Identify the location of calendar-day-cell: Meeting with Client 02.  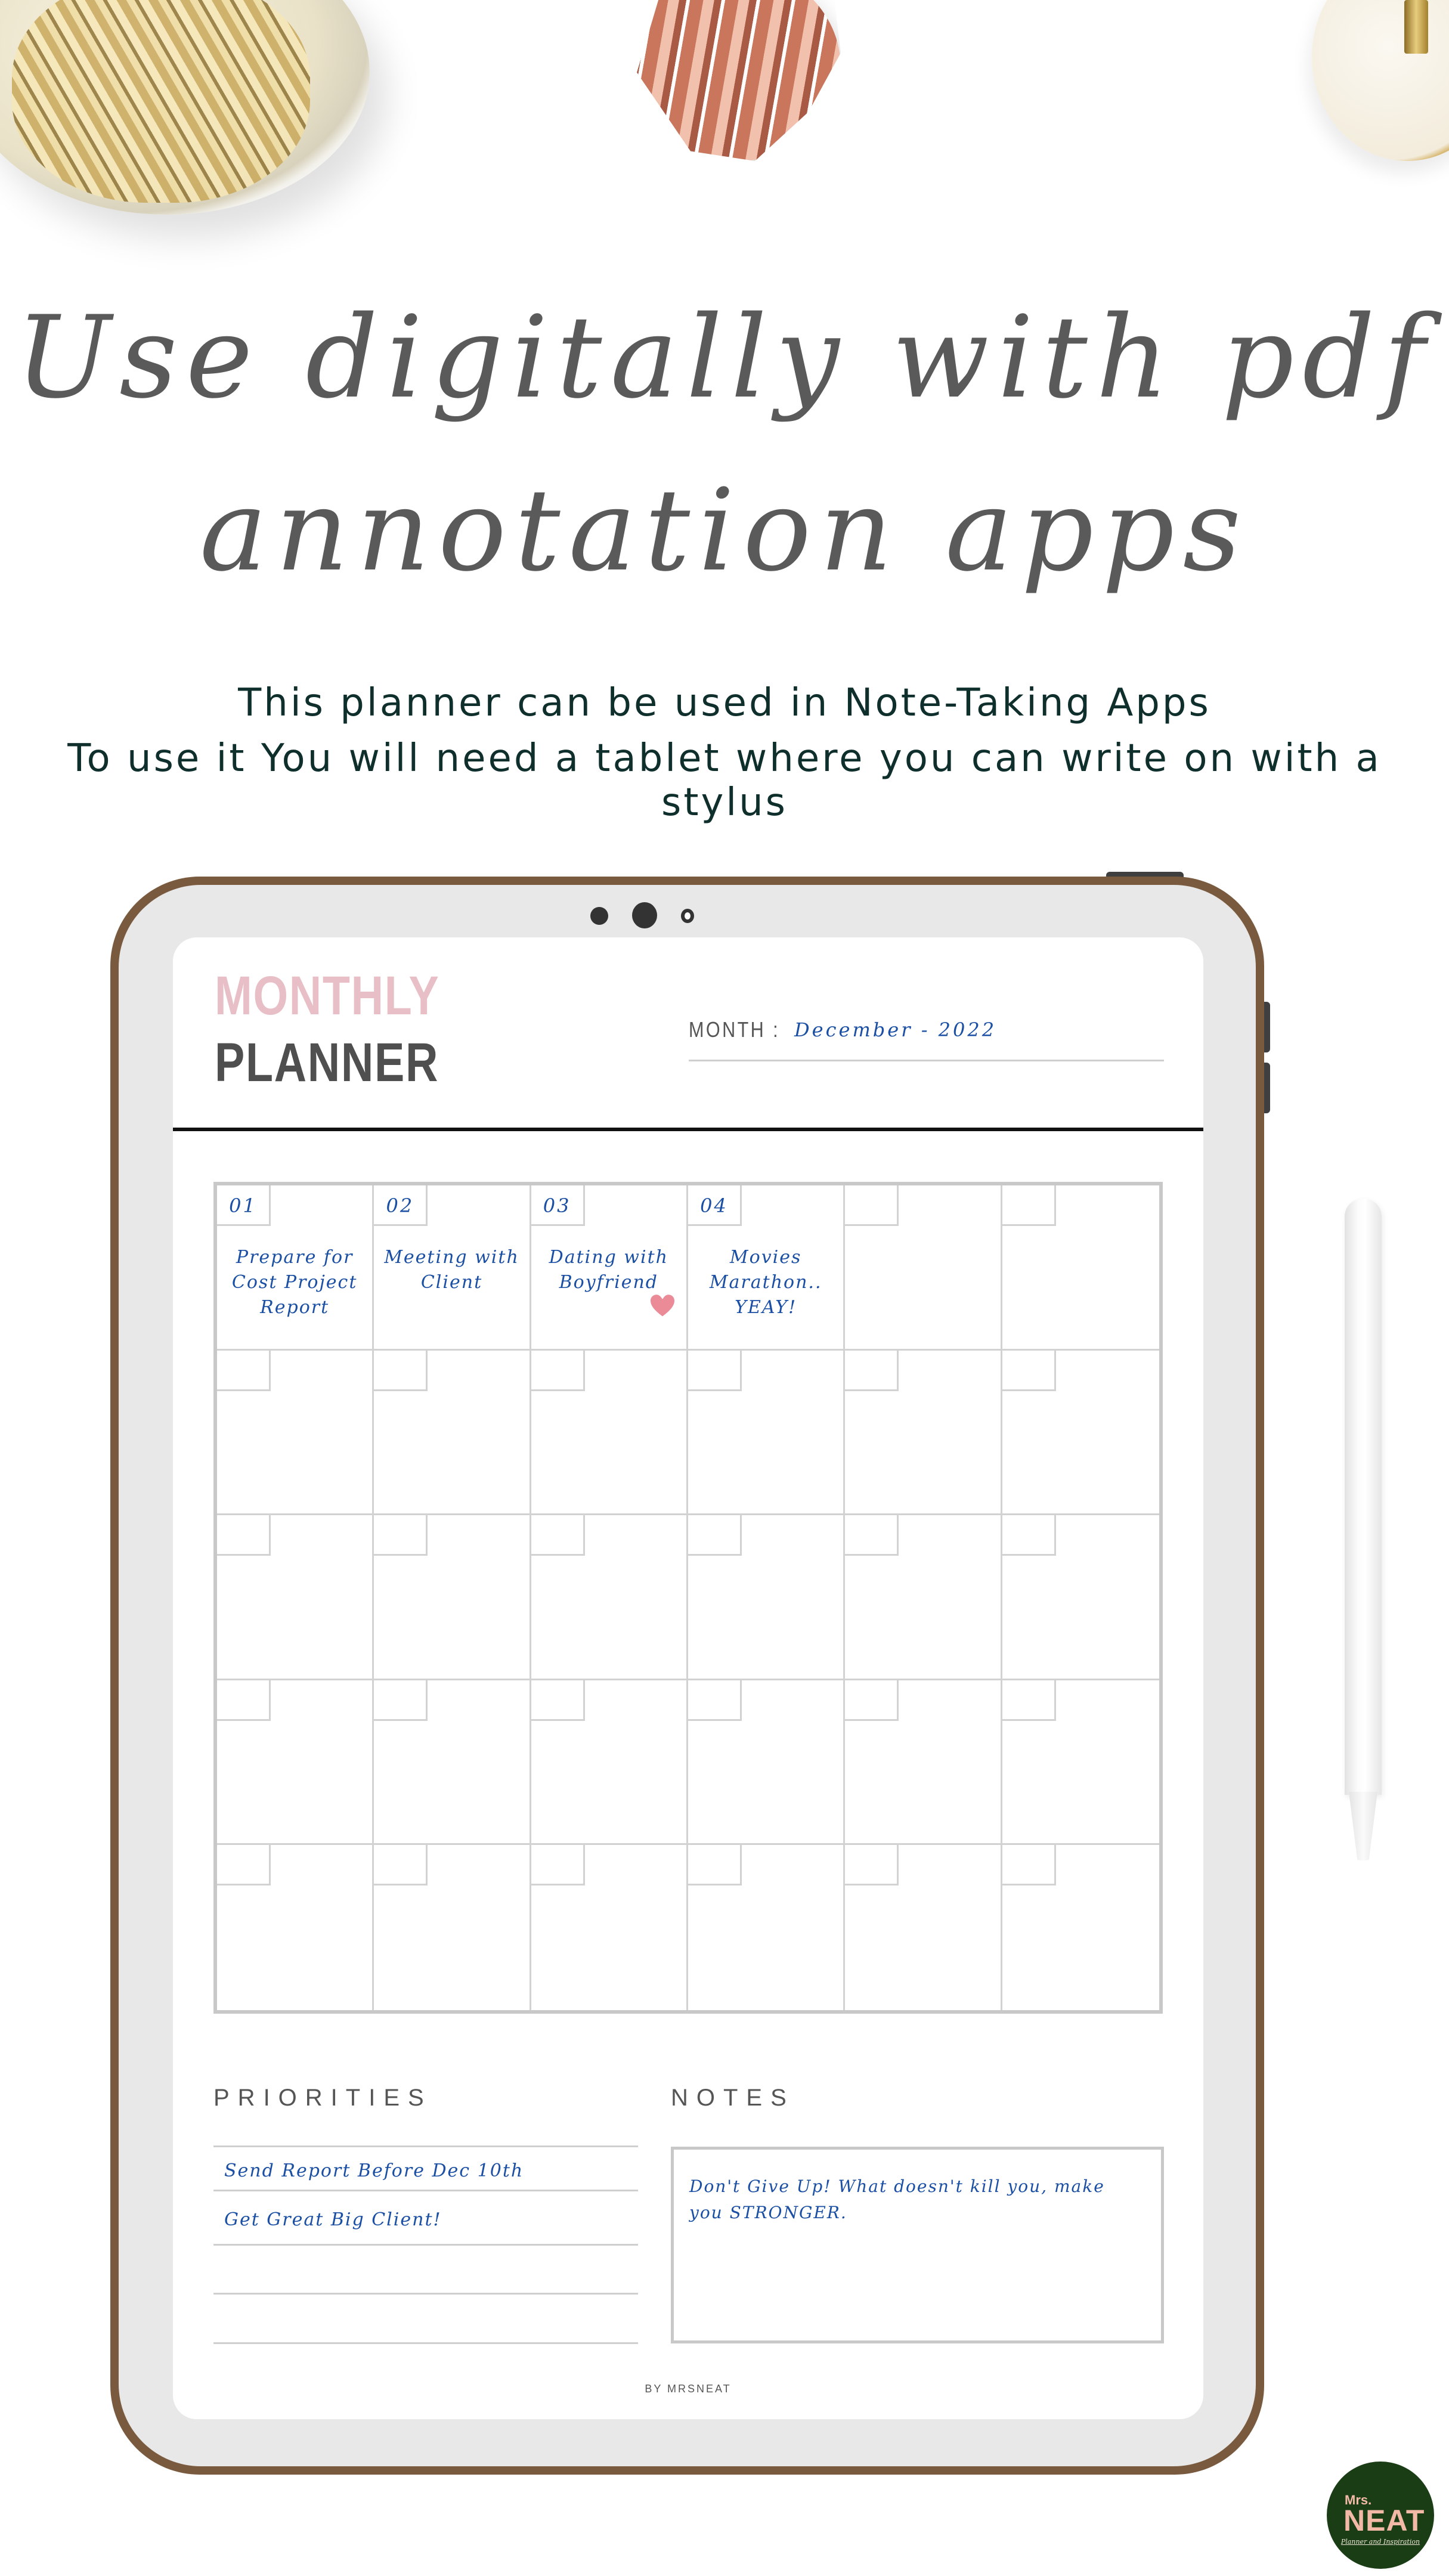
(453, 1268).